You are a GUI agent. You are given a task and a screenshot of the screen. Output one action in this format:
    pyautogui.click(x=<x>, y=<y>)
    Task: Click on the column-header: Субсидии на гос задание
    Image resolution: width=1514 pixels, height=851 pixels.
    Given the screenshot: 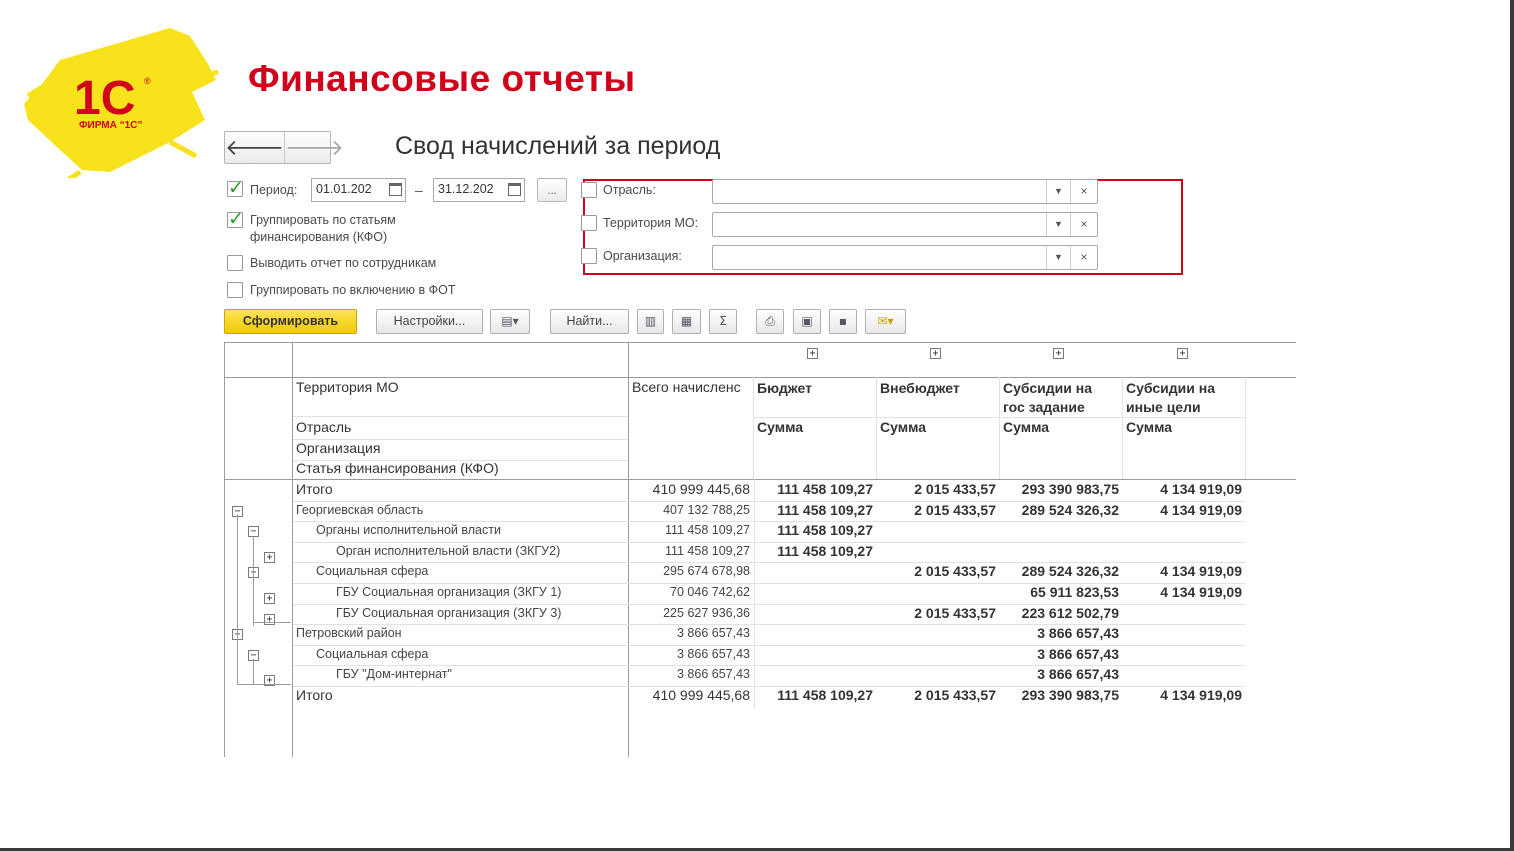 What is the action you would take?
    pyautogui.click(x=1047, y=397)
    